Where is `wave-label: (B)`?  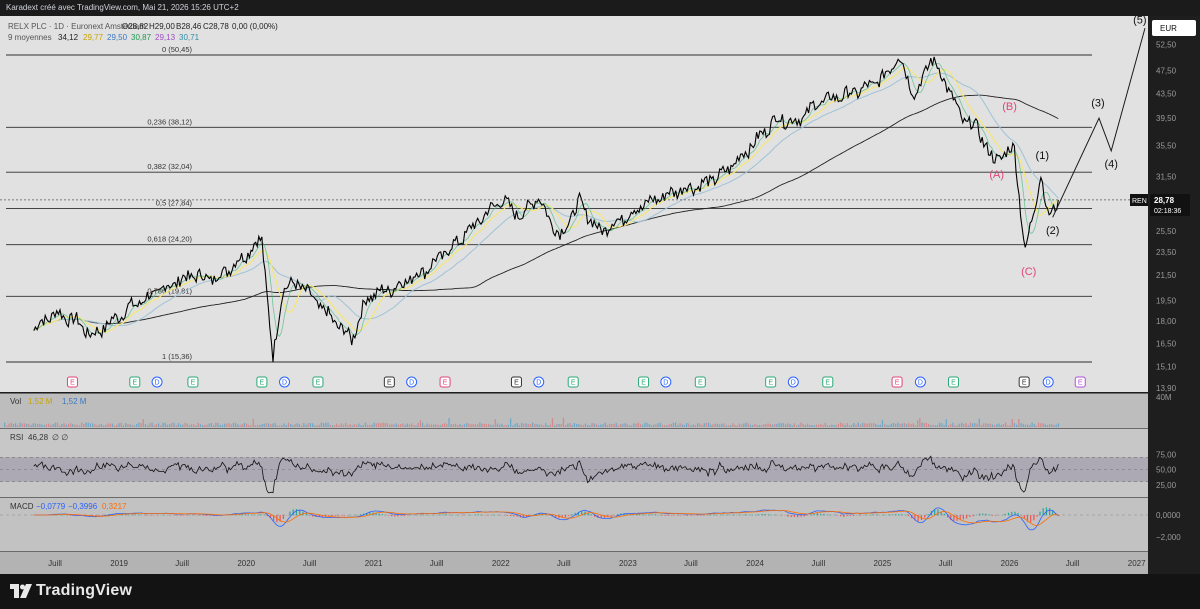 wave-label: (B) is located at coordinates (1009, 107).